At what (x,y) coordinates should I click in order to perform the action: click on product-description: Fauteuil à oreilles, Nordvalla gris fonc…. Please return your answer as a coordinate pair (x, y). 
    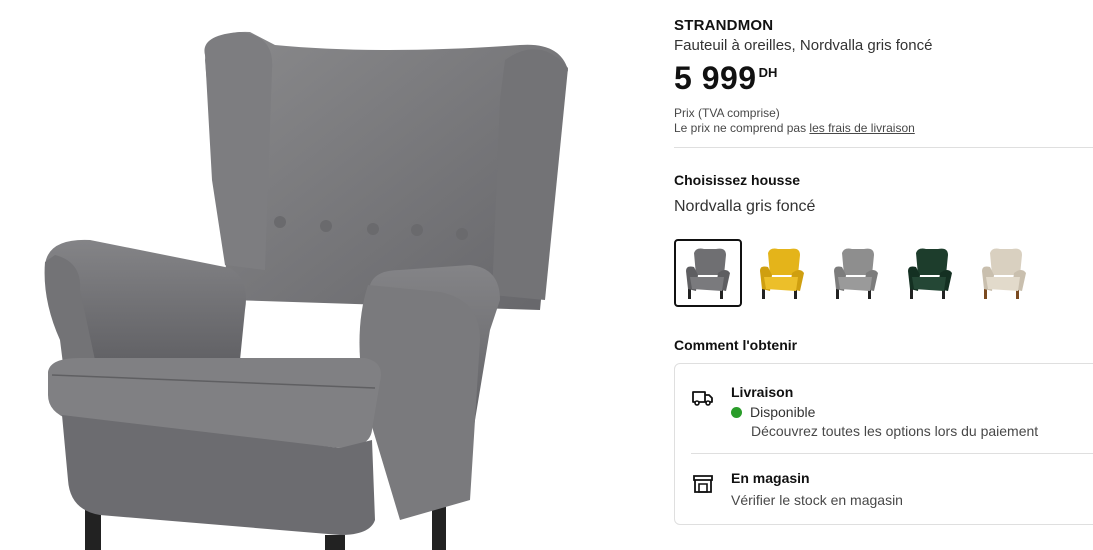
    Looking at the image, I should click on (803, 45).